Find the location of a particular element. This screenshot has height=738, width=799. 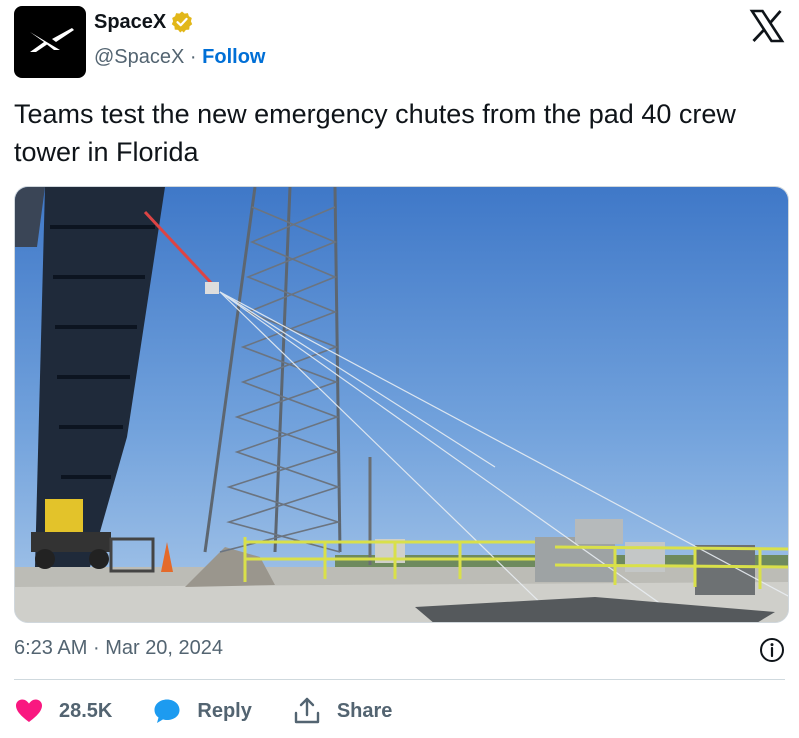

speech-bubble-icon is located at coordinates (167, 711).